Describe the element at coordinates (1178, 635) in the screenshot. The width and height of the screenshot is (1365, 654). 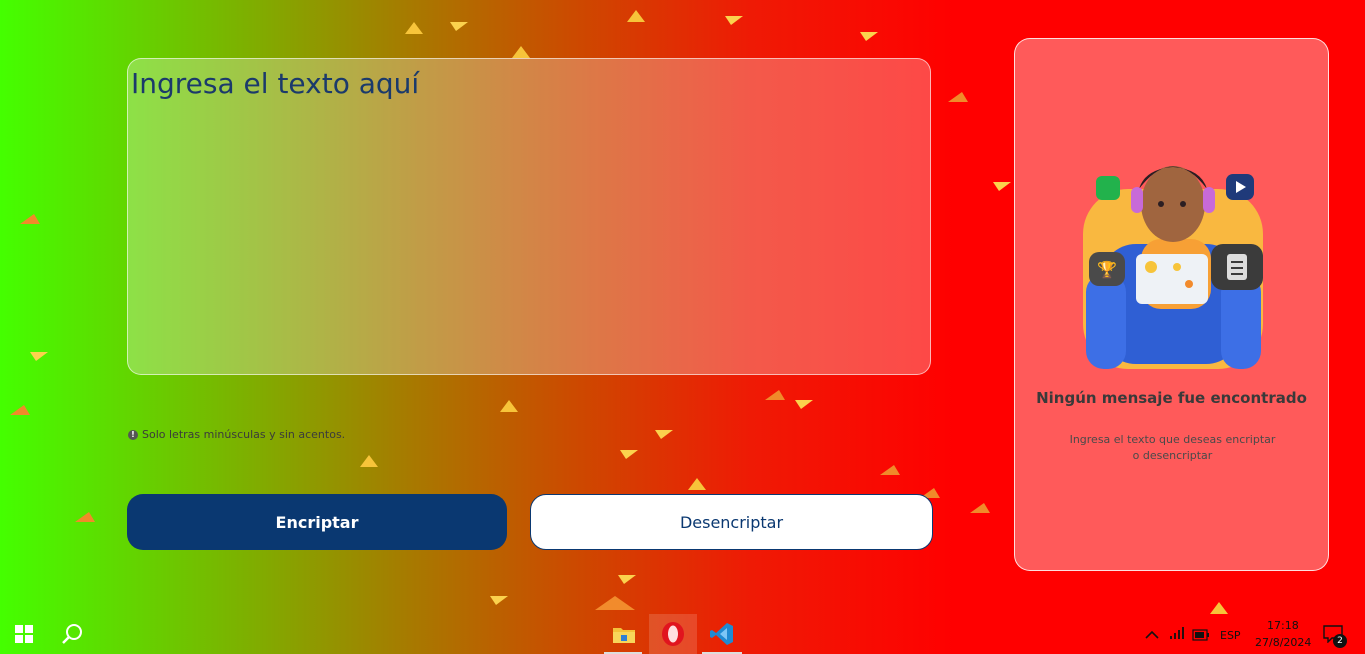
I see `wifi-icon` at that location.